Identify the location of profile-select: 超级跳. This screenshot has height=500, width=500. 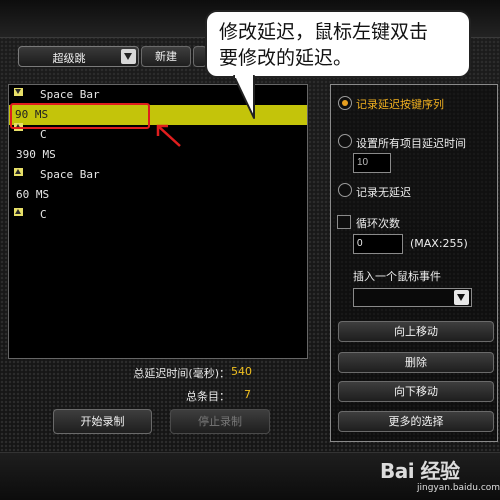
(78, 56).